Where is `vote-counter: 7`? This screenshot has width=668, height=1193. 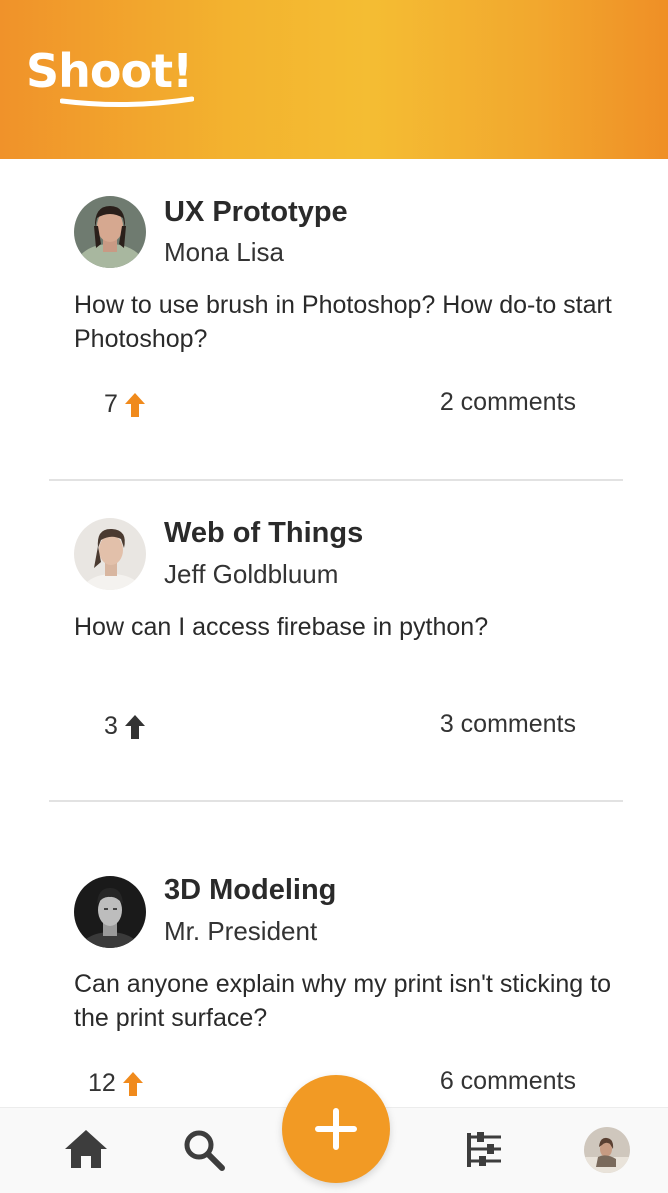 vote-counter: 7 is located at coordinates (125, 404).